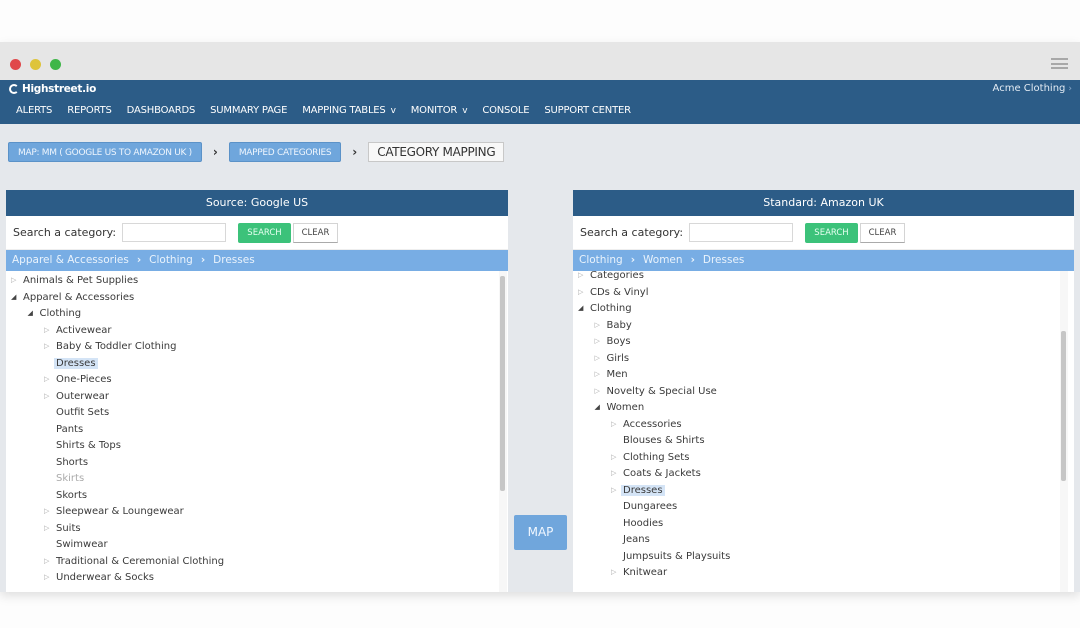 This screenshot has height=628, width=1080. What do you see at coordinates (69, 429) in the screenshot?
I see `tree-node: Pants` at bounding box center [69, 429].